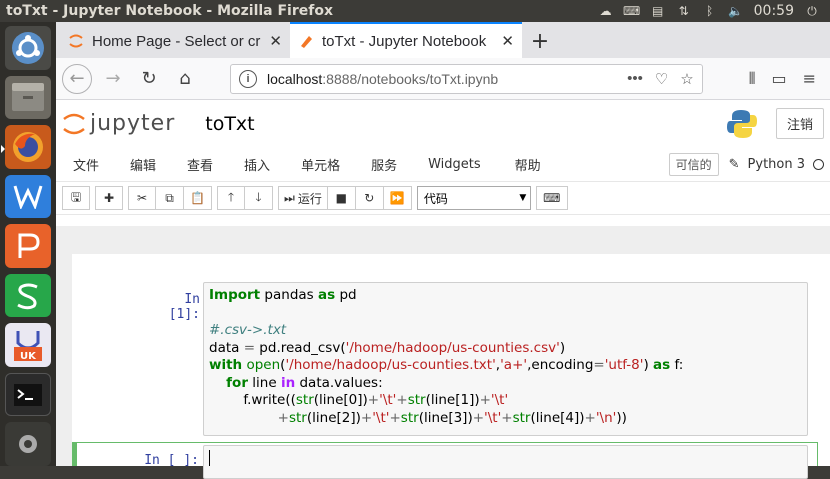 Image resolution: width=830 pixels, height=479 pixels. Describe the element at coordinates (185, 79) in the screenshot. I see `home-button: ⌂` at that location.